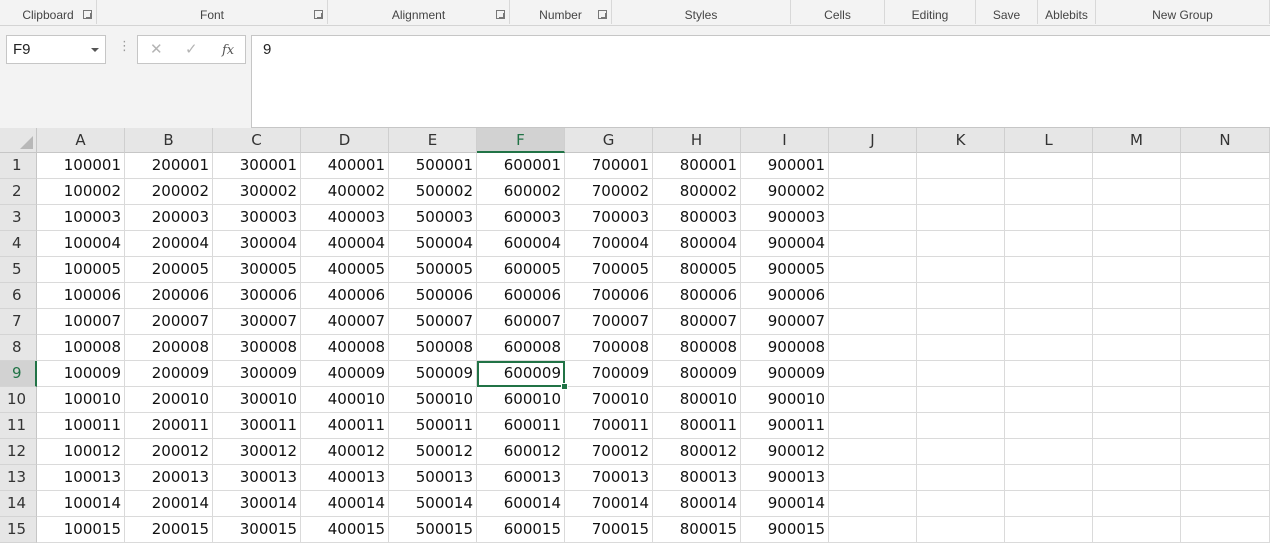 Image resolution: width=1270 pixels, height=543 pixels. Describe the element at coordinates (609, 478) in the screenshot. I see `cell-g13: 700013` at that location.